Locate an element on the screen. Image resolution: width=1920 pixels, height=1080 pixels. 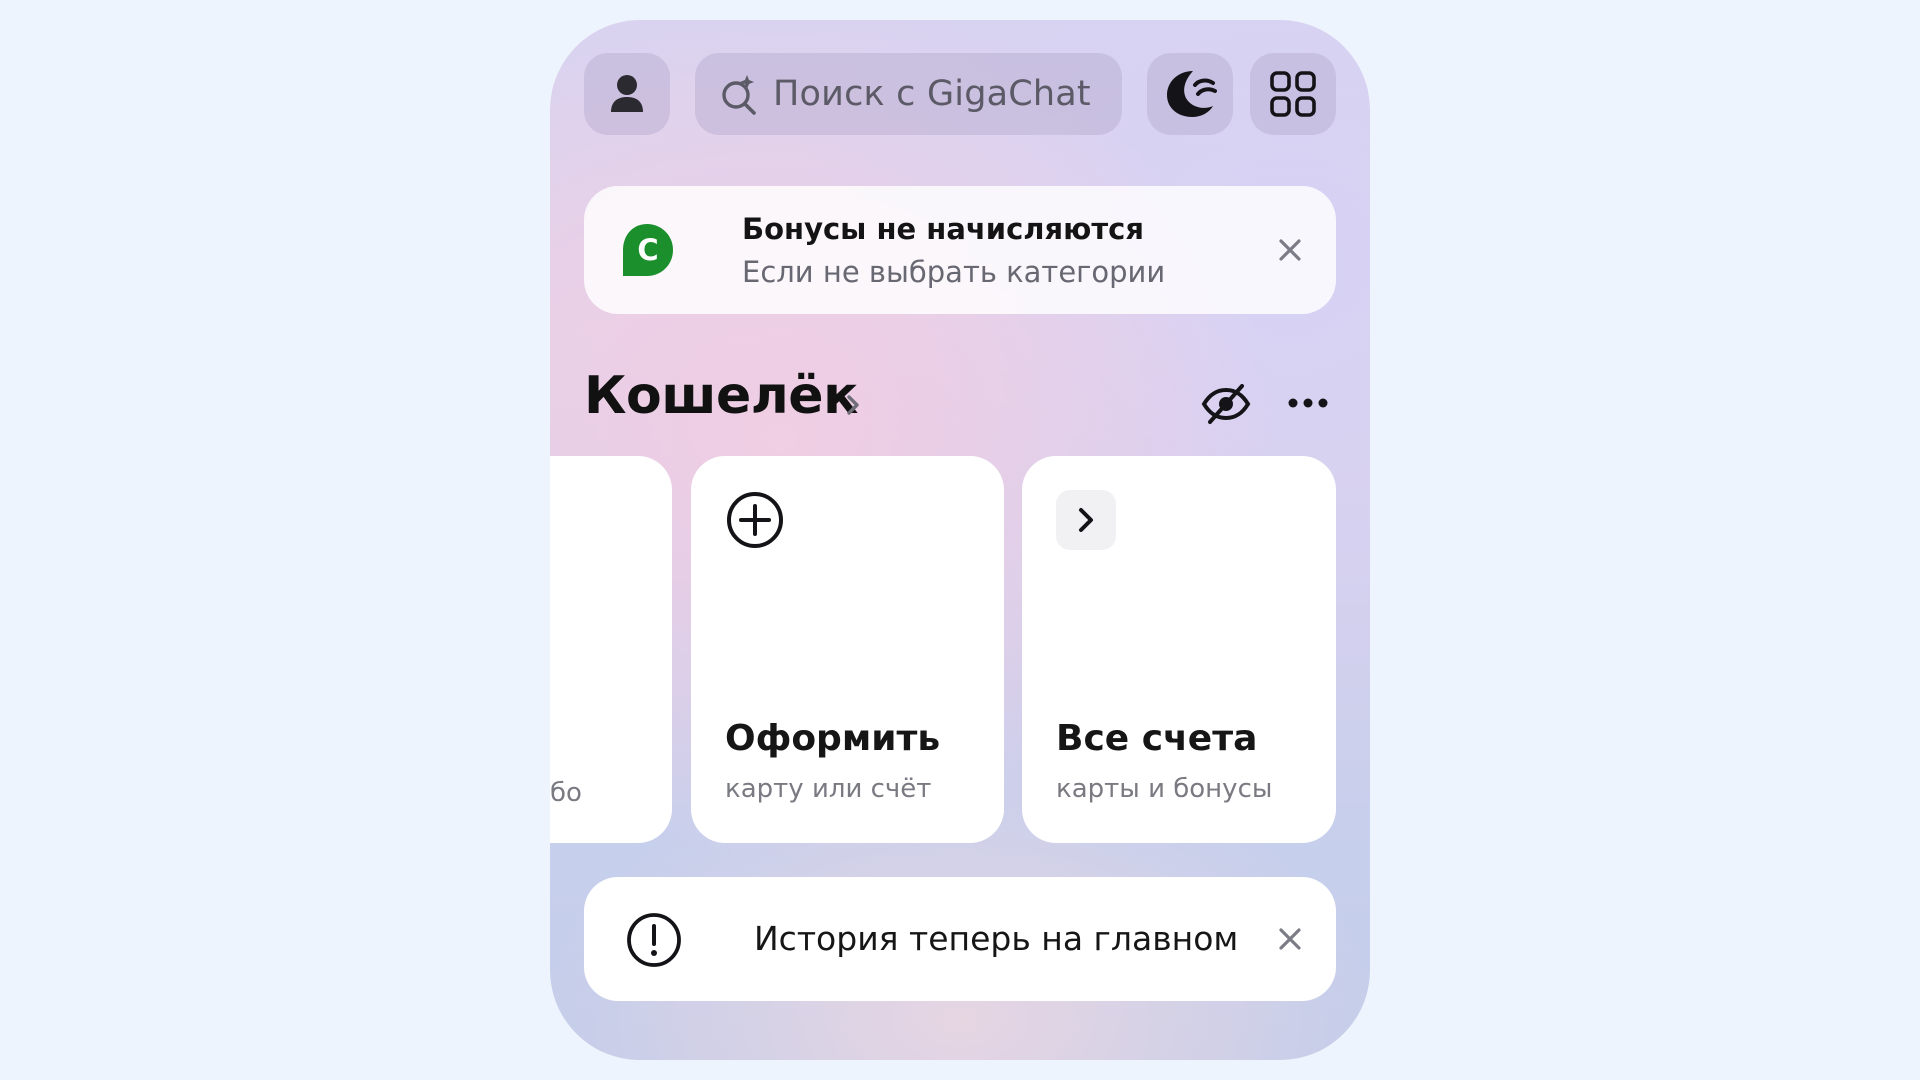
bonus-banner-subtitle: Если не выбрать категории is located at coordinates (954, 272).